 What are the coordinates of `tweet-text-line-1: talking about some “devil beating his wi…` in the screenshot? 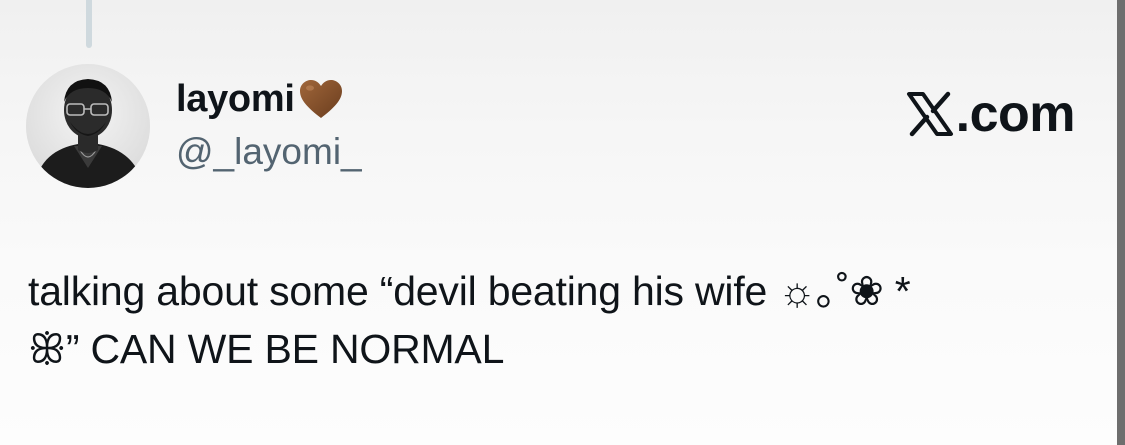 It's located at (469, 291).